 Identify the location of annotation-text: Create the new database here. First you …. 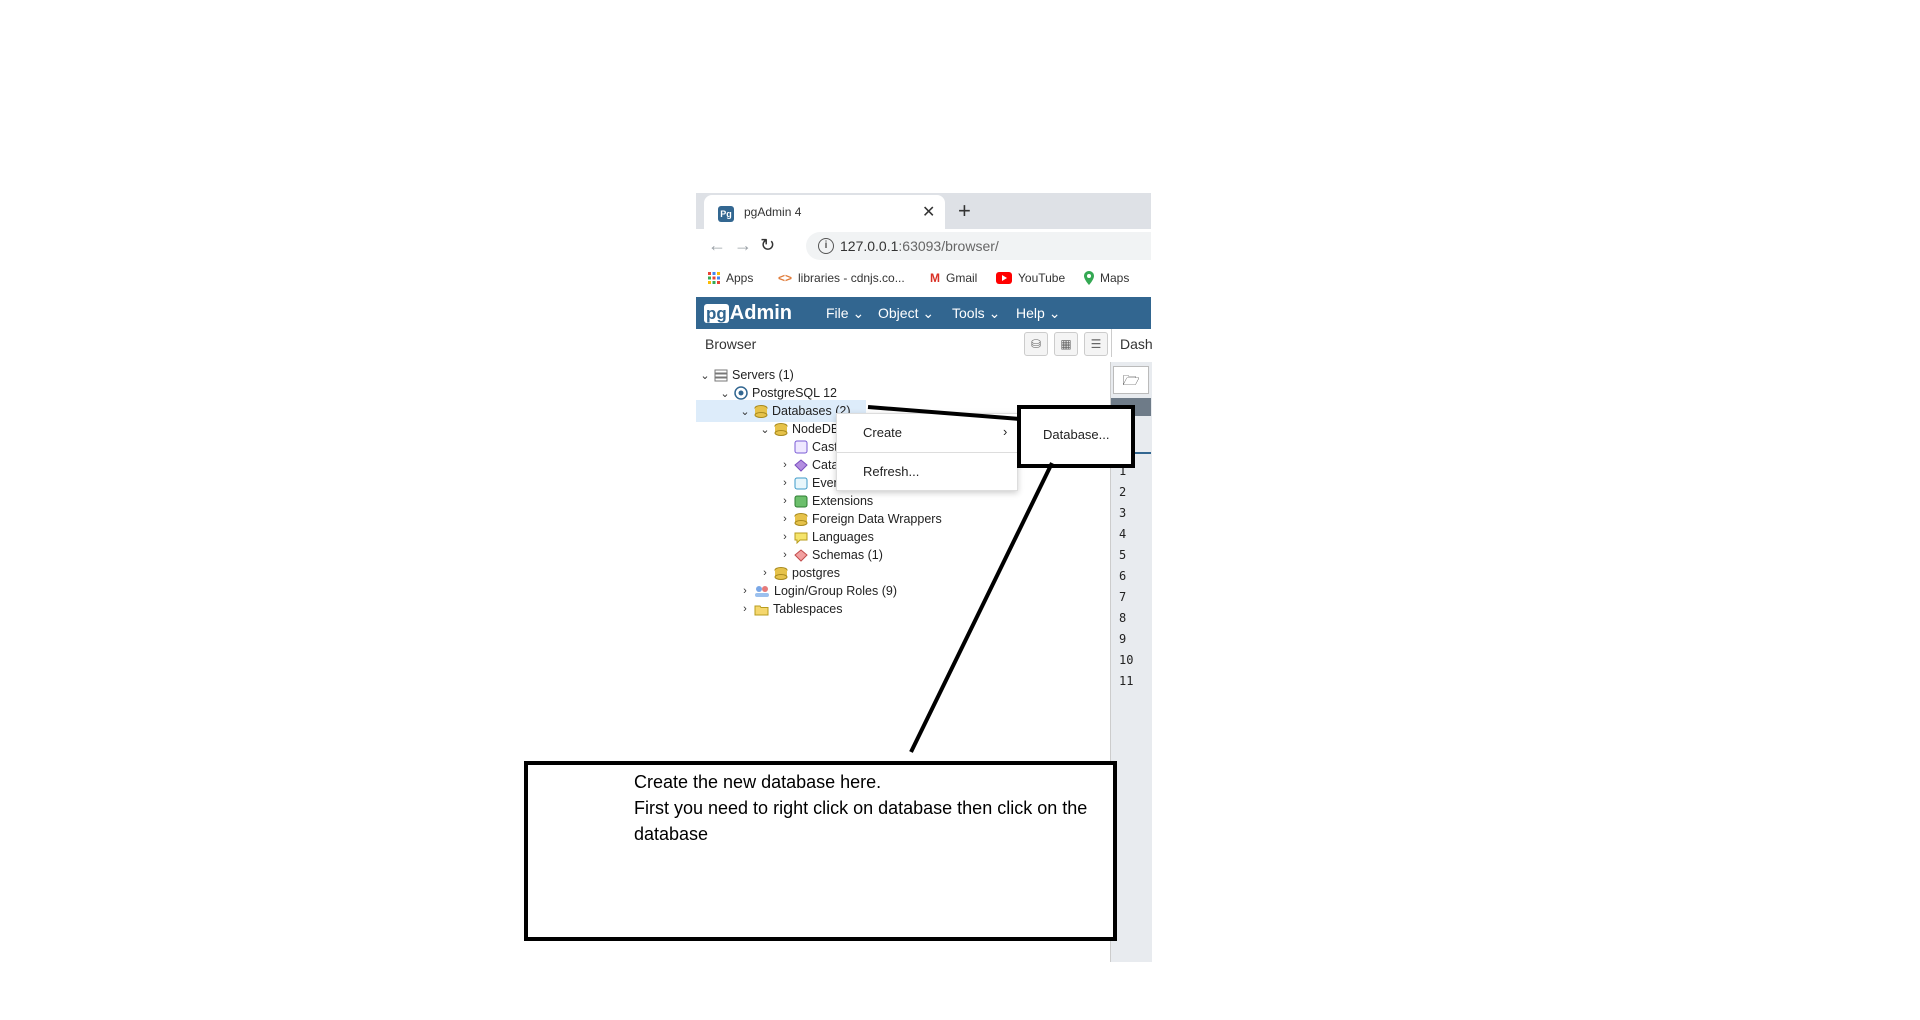
(864, 808).